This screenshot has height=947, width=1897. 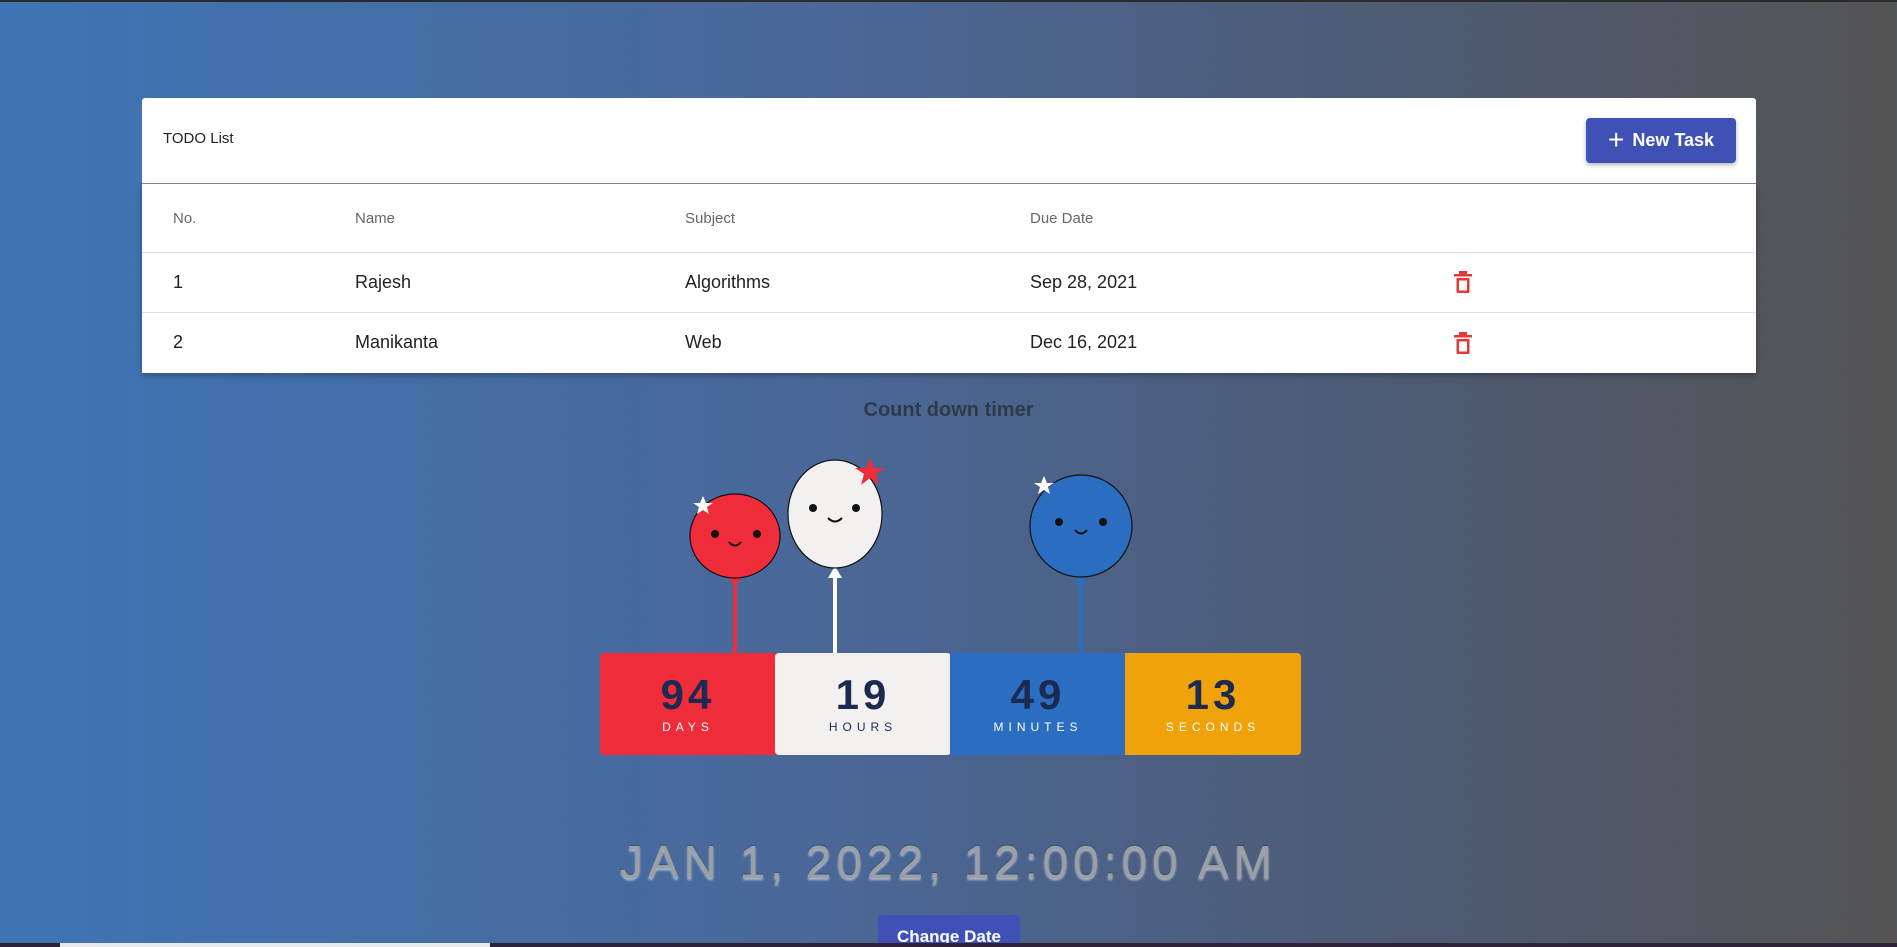 I want to click on hours-label: HOURS, so click(x=863, y=727).